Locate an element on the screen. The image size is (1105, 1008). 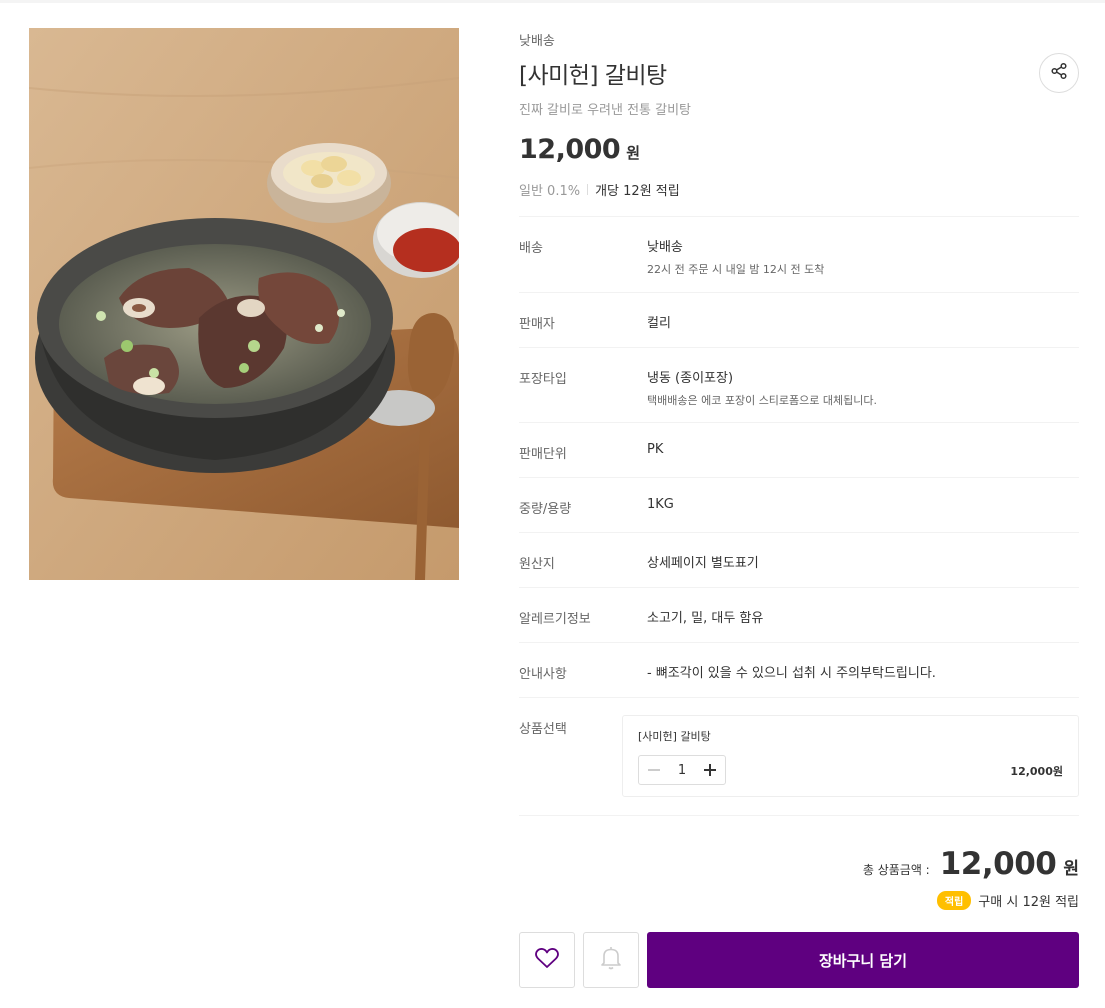
detail-value: PK is located at coordinates (863, 450).